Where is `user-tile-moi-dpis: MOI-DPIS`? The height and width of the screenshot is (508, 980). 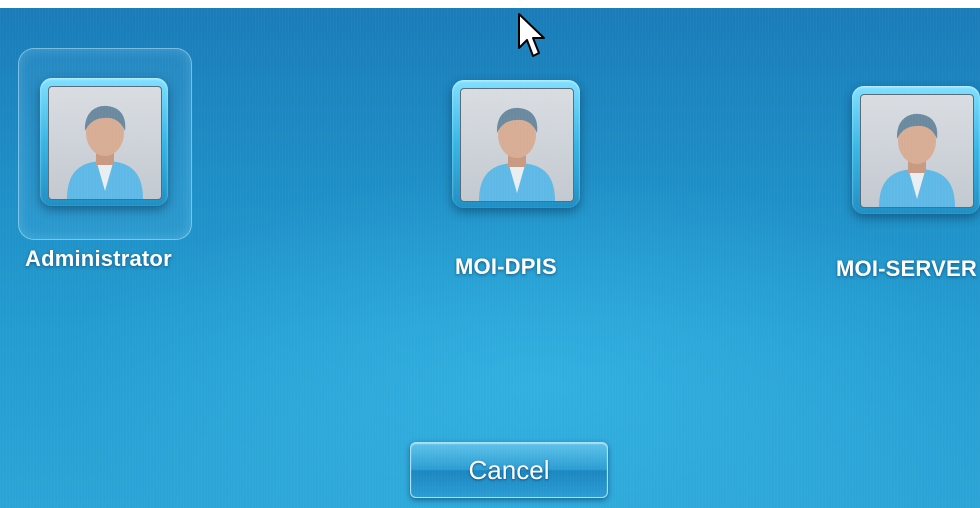 user-tile-moi-dpis: MOI-DPIS is located at coordinates (520, 183).